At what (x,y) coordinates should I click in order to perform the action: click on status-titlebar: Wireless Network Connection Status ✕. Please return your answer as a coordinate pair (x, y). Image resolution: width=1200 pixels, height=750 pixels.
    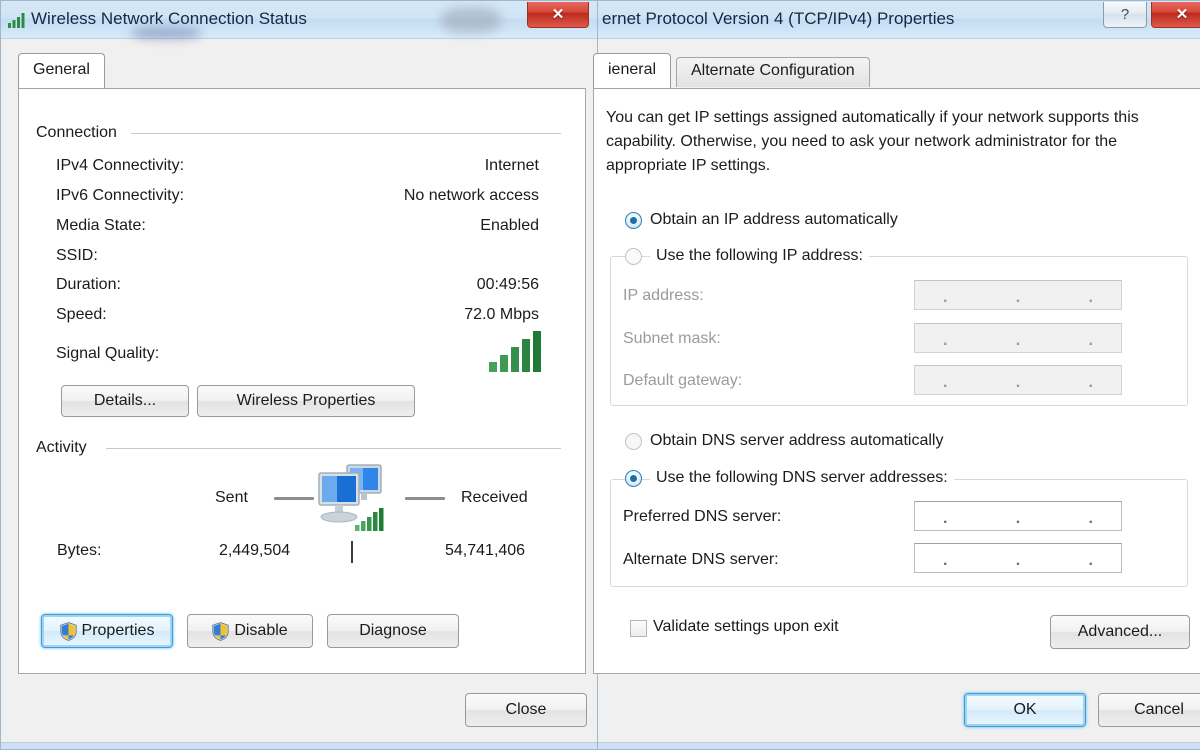
    Looking at the image, I should click on (300, 20).